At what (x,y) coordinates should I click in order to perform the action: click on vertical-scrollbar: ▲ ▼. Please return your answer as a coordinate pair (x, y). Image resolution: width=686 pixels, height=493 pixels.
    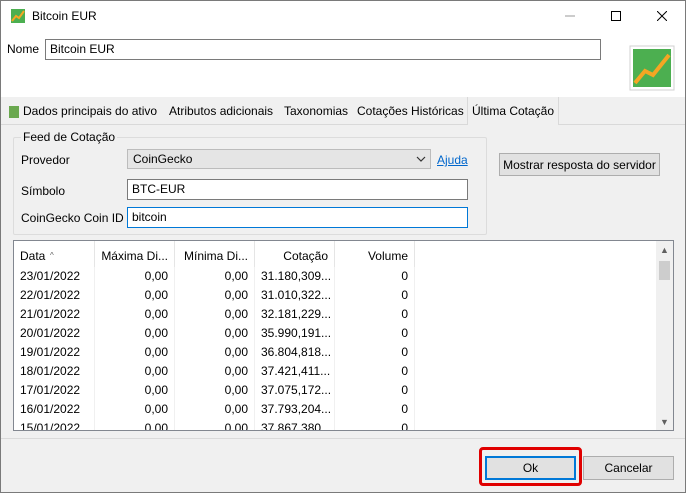
    Looking at the image, I should click on (664, 335).